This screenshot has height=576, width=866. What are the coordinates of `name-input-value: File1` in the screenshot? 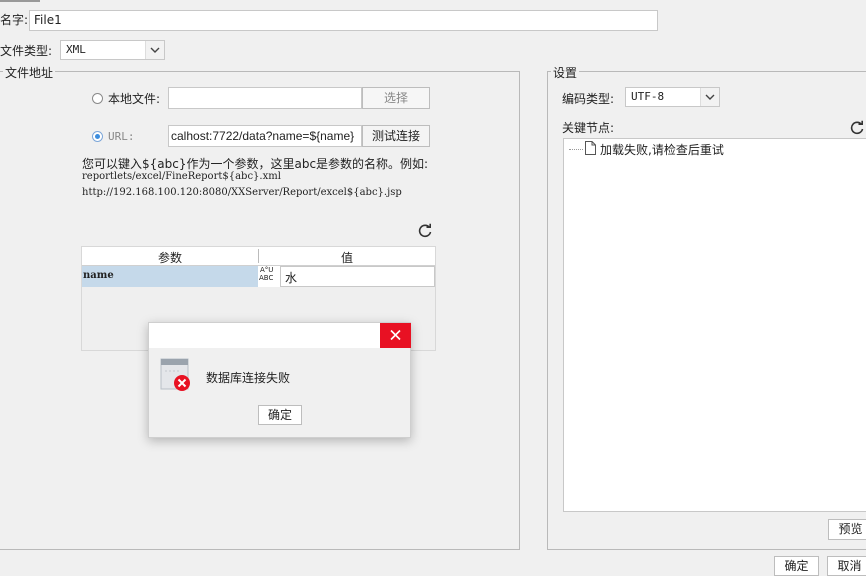 It's located at (48, 20).